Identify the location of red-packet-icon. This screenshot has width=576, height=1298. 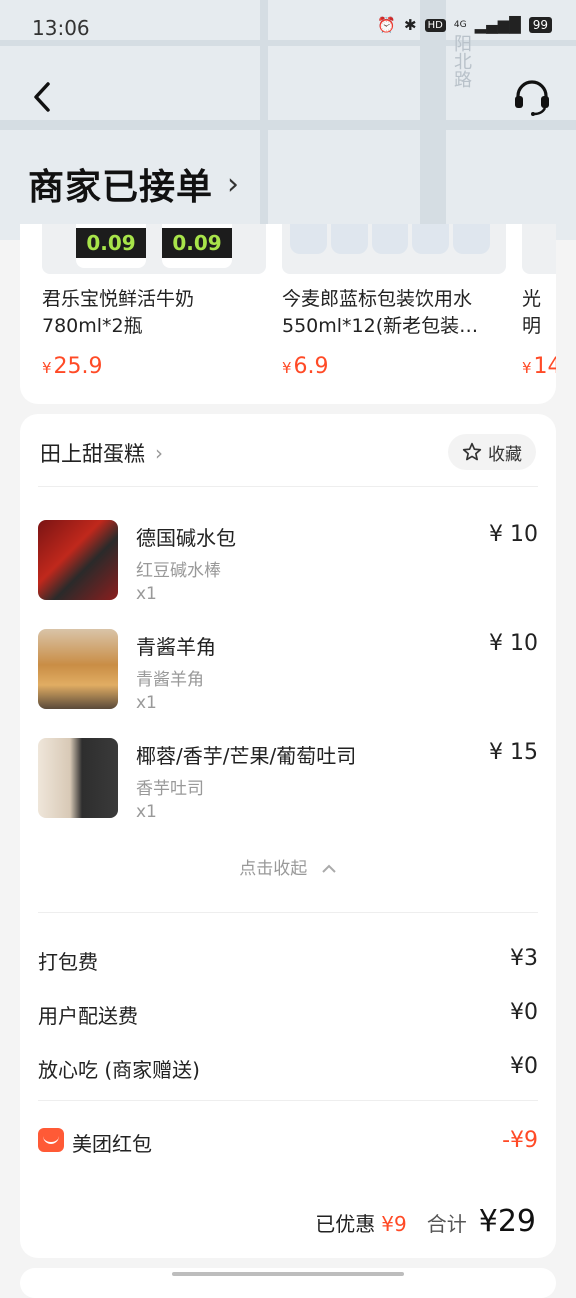
(51, 1140).